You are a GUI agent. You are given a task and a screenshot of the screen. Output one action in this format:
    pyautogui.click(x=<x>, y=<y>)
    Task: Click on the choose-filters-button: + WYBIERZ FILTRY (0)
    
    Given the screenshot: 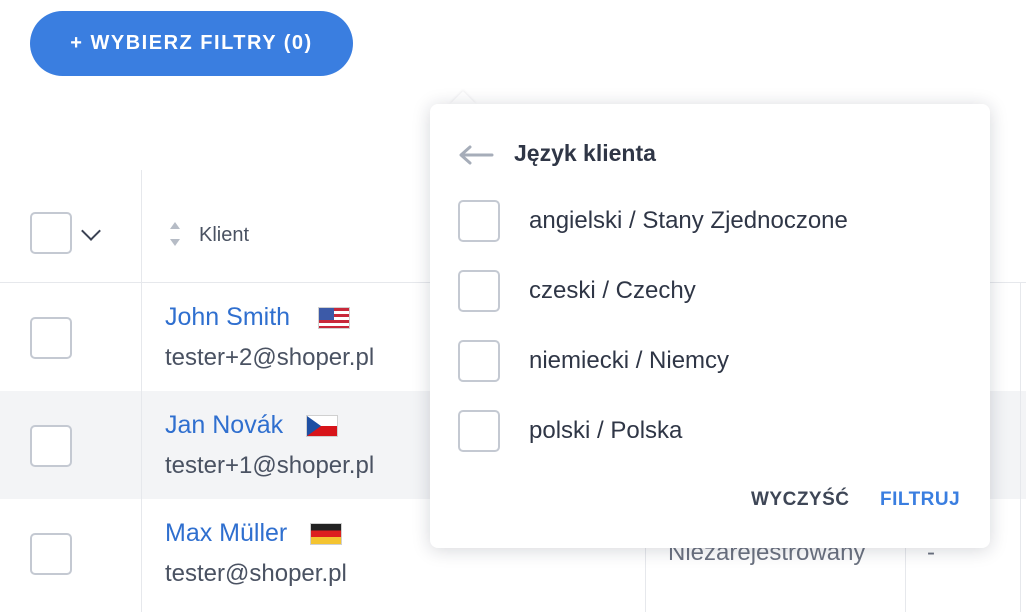 What is the action you would take?
    pyautogui.click(x=191, y=43)
    